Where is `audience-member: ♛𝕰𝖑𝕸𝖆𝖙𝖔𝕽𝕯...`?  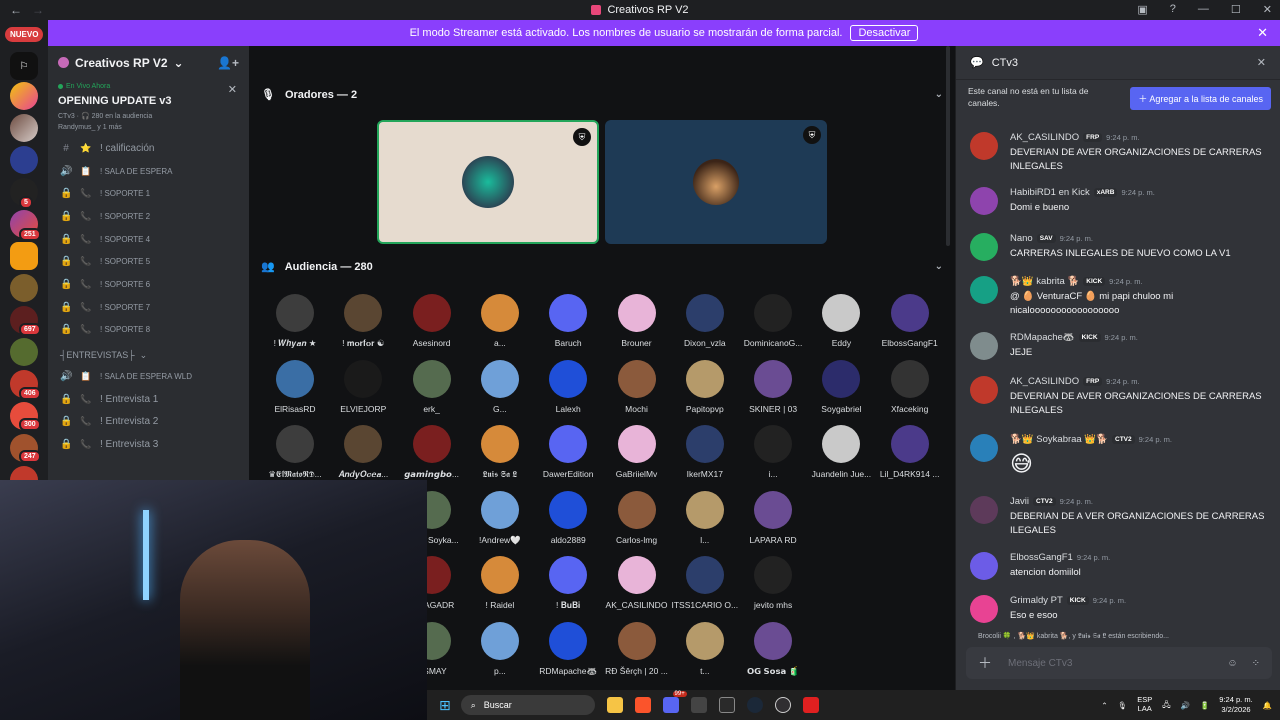 audience-member: ♛𝕰𝖑𝕸𝖆𝖙𝖔𝕽𝕯... is located at coordinates (295, 452).